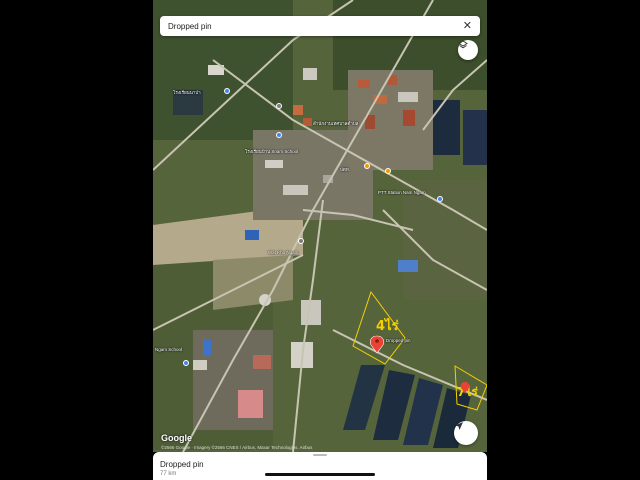 The image size is (640, 480). What do you see at coordinates (190, 26) in the screenshot?
I see `search-title: Dropped pin` at bounding box center [190, 26].